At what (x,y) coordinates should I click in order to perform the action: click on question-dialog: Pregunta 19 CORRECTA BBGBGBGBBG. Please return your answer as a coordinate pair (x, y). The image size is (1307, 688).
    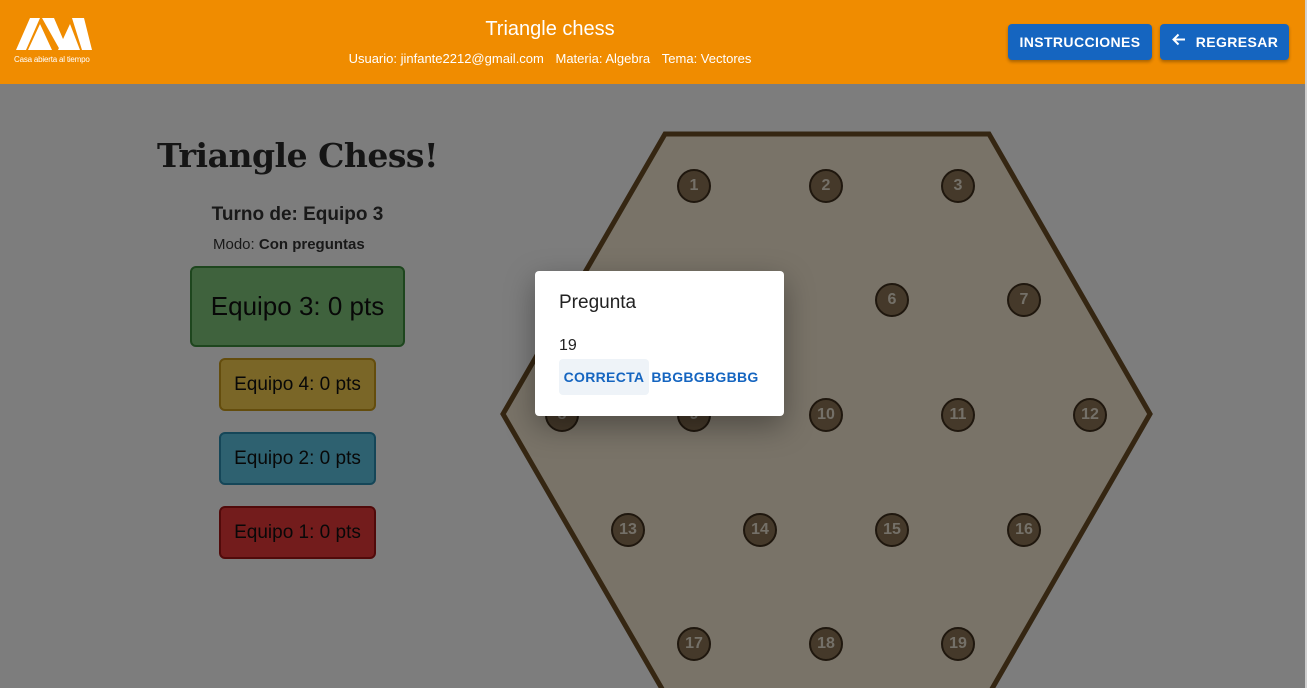
    Looking at the image, I should click on (659, 343).